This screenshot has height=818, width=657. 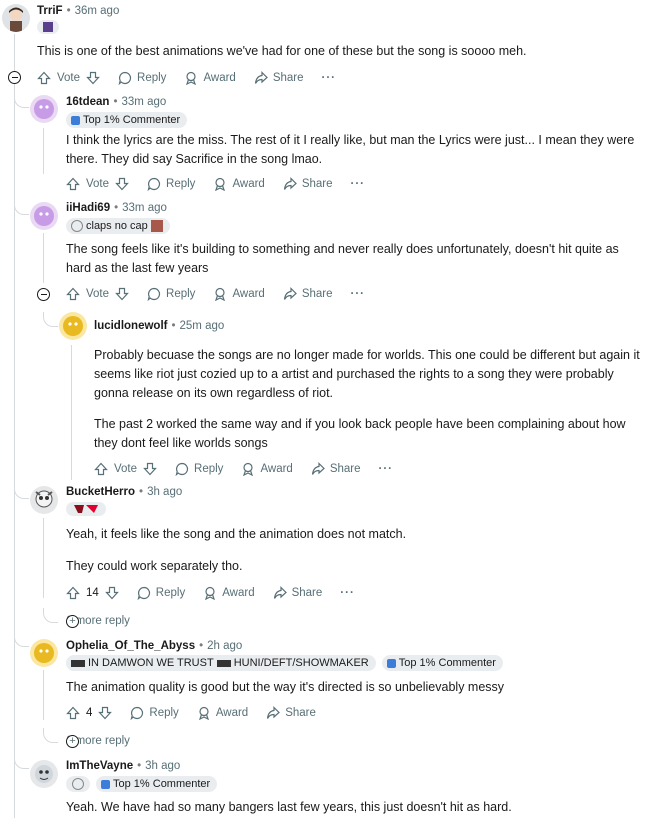 What do you see at coordinates (202, 326) in the screenshot?
I see `timestamp: 25m ago` at bounding box center [202, 326].